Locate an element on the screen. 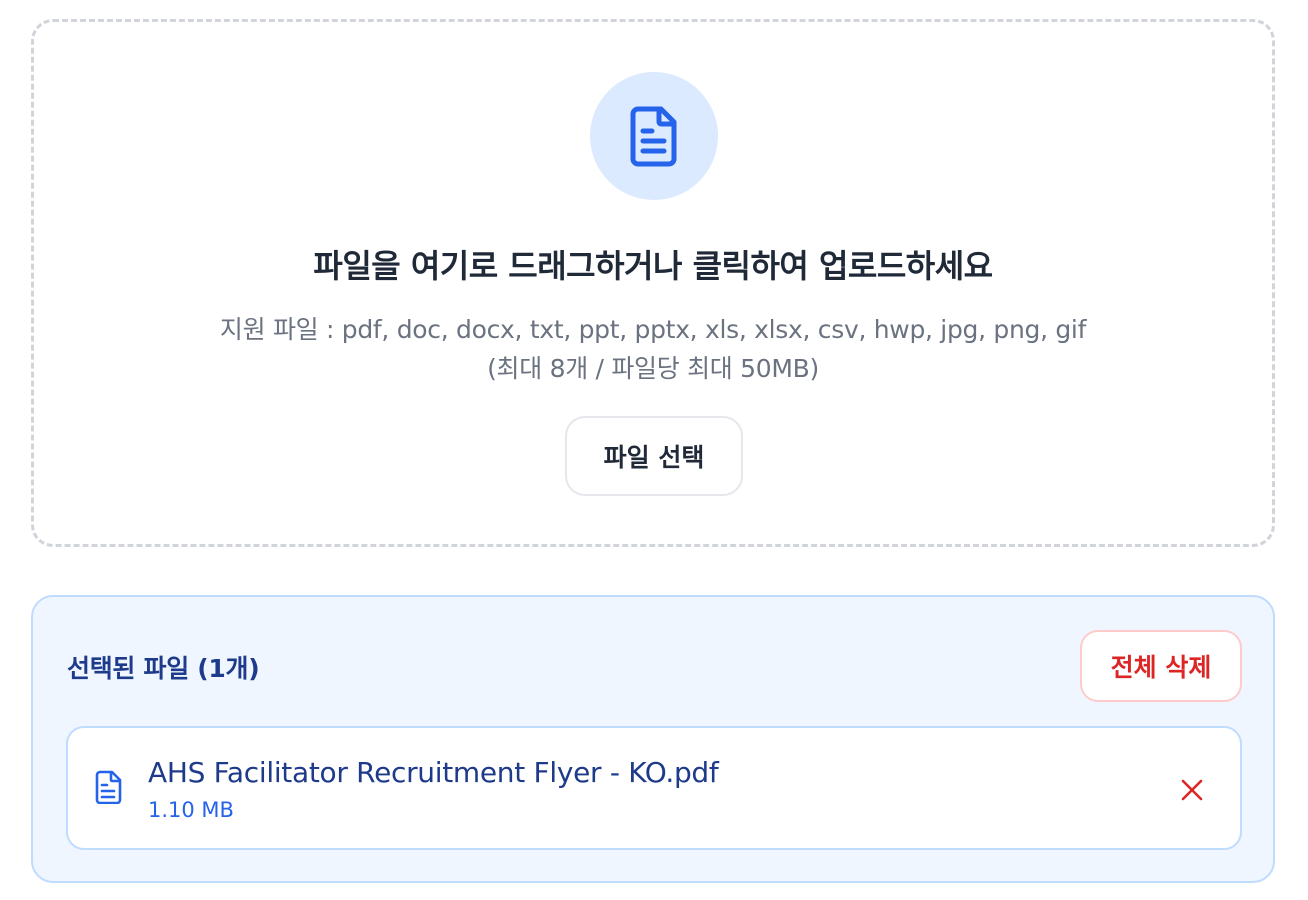  remove-file-button is located at coordinates (1192, 790).